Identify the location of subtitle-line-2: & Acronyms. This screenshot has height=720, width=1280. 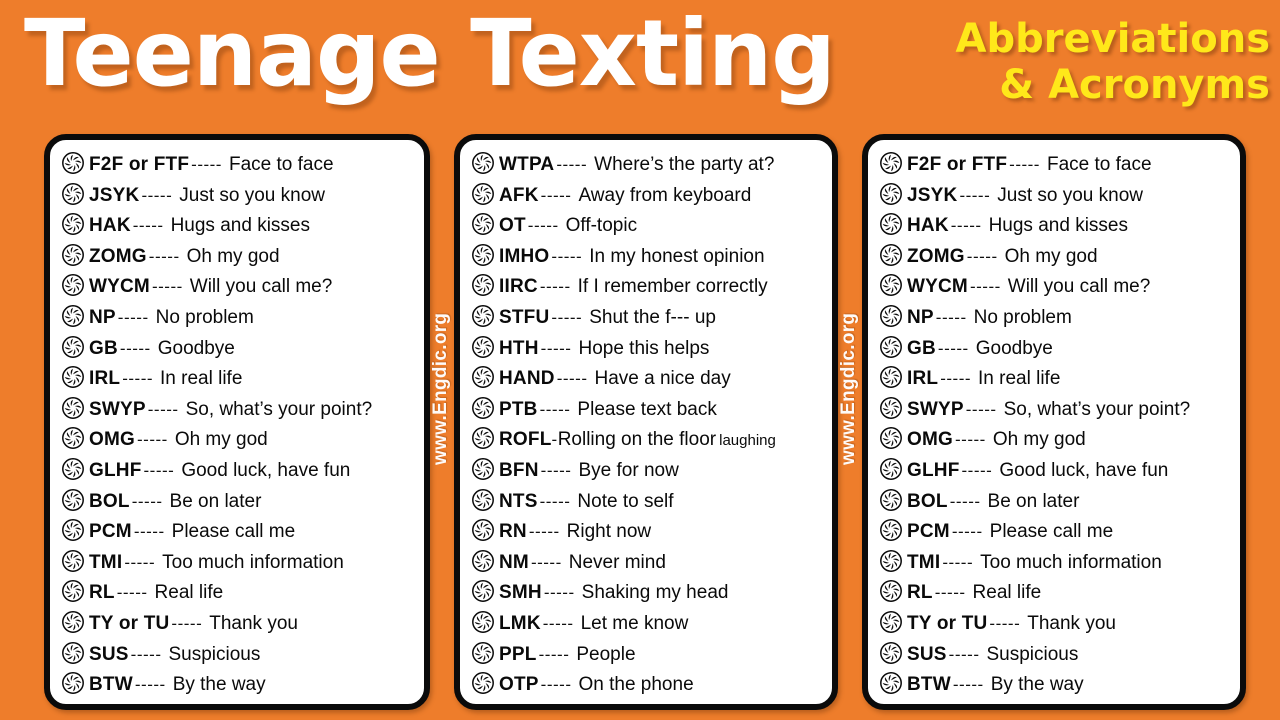
(1134, 85).